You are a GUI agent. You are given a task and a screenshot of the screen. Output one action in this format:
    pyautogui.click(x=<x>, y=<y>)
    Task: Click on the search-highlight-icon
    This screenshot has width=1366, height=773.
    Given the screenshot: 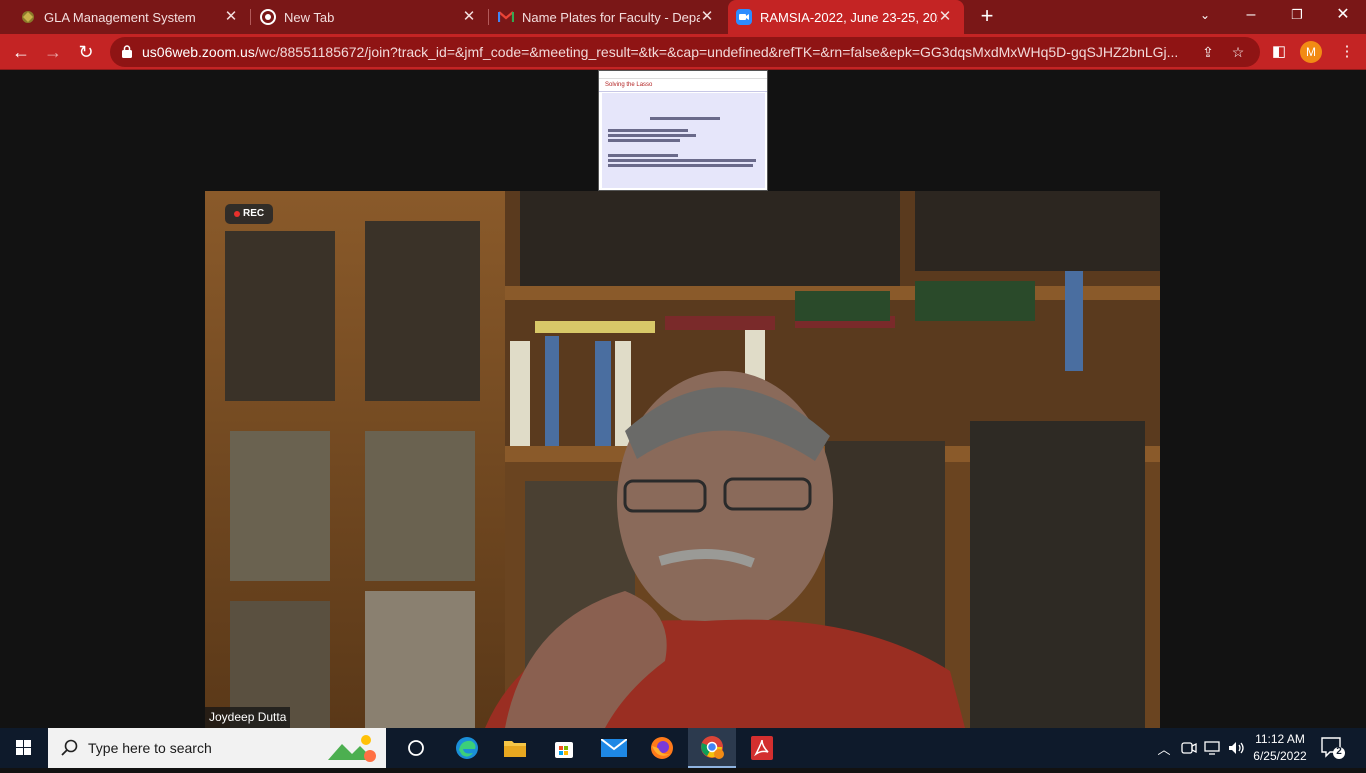 What is the action you would take?
    pyautogui.click(x=352, y=748)
    